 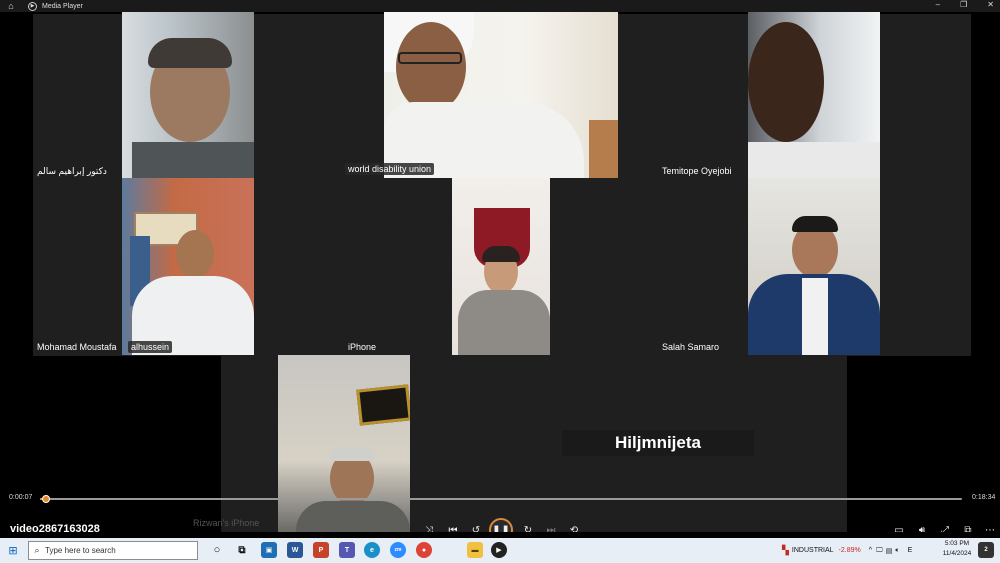 What do you see at coordinates (691, 347) in the screenshot?
I see `participant-name-label: Salah Samaro` at bounding box center [691, 347].